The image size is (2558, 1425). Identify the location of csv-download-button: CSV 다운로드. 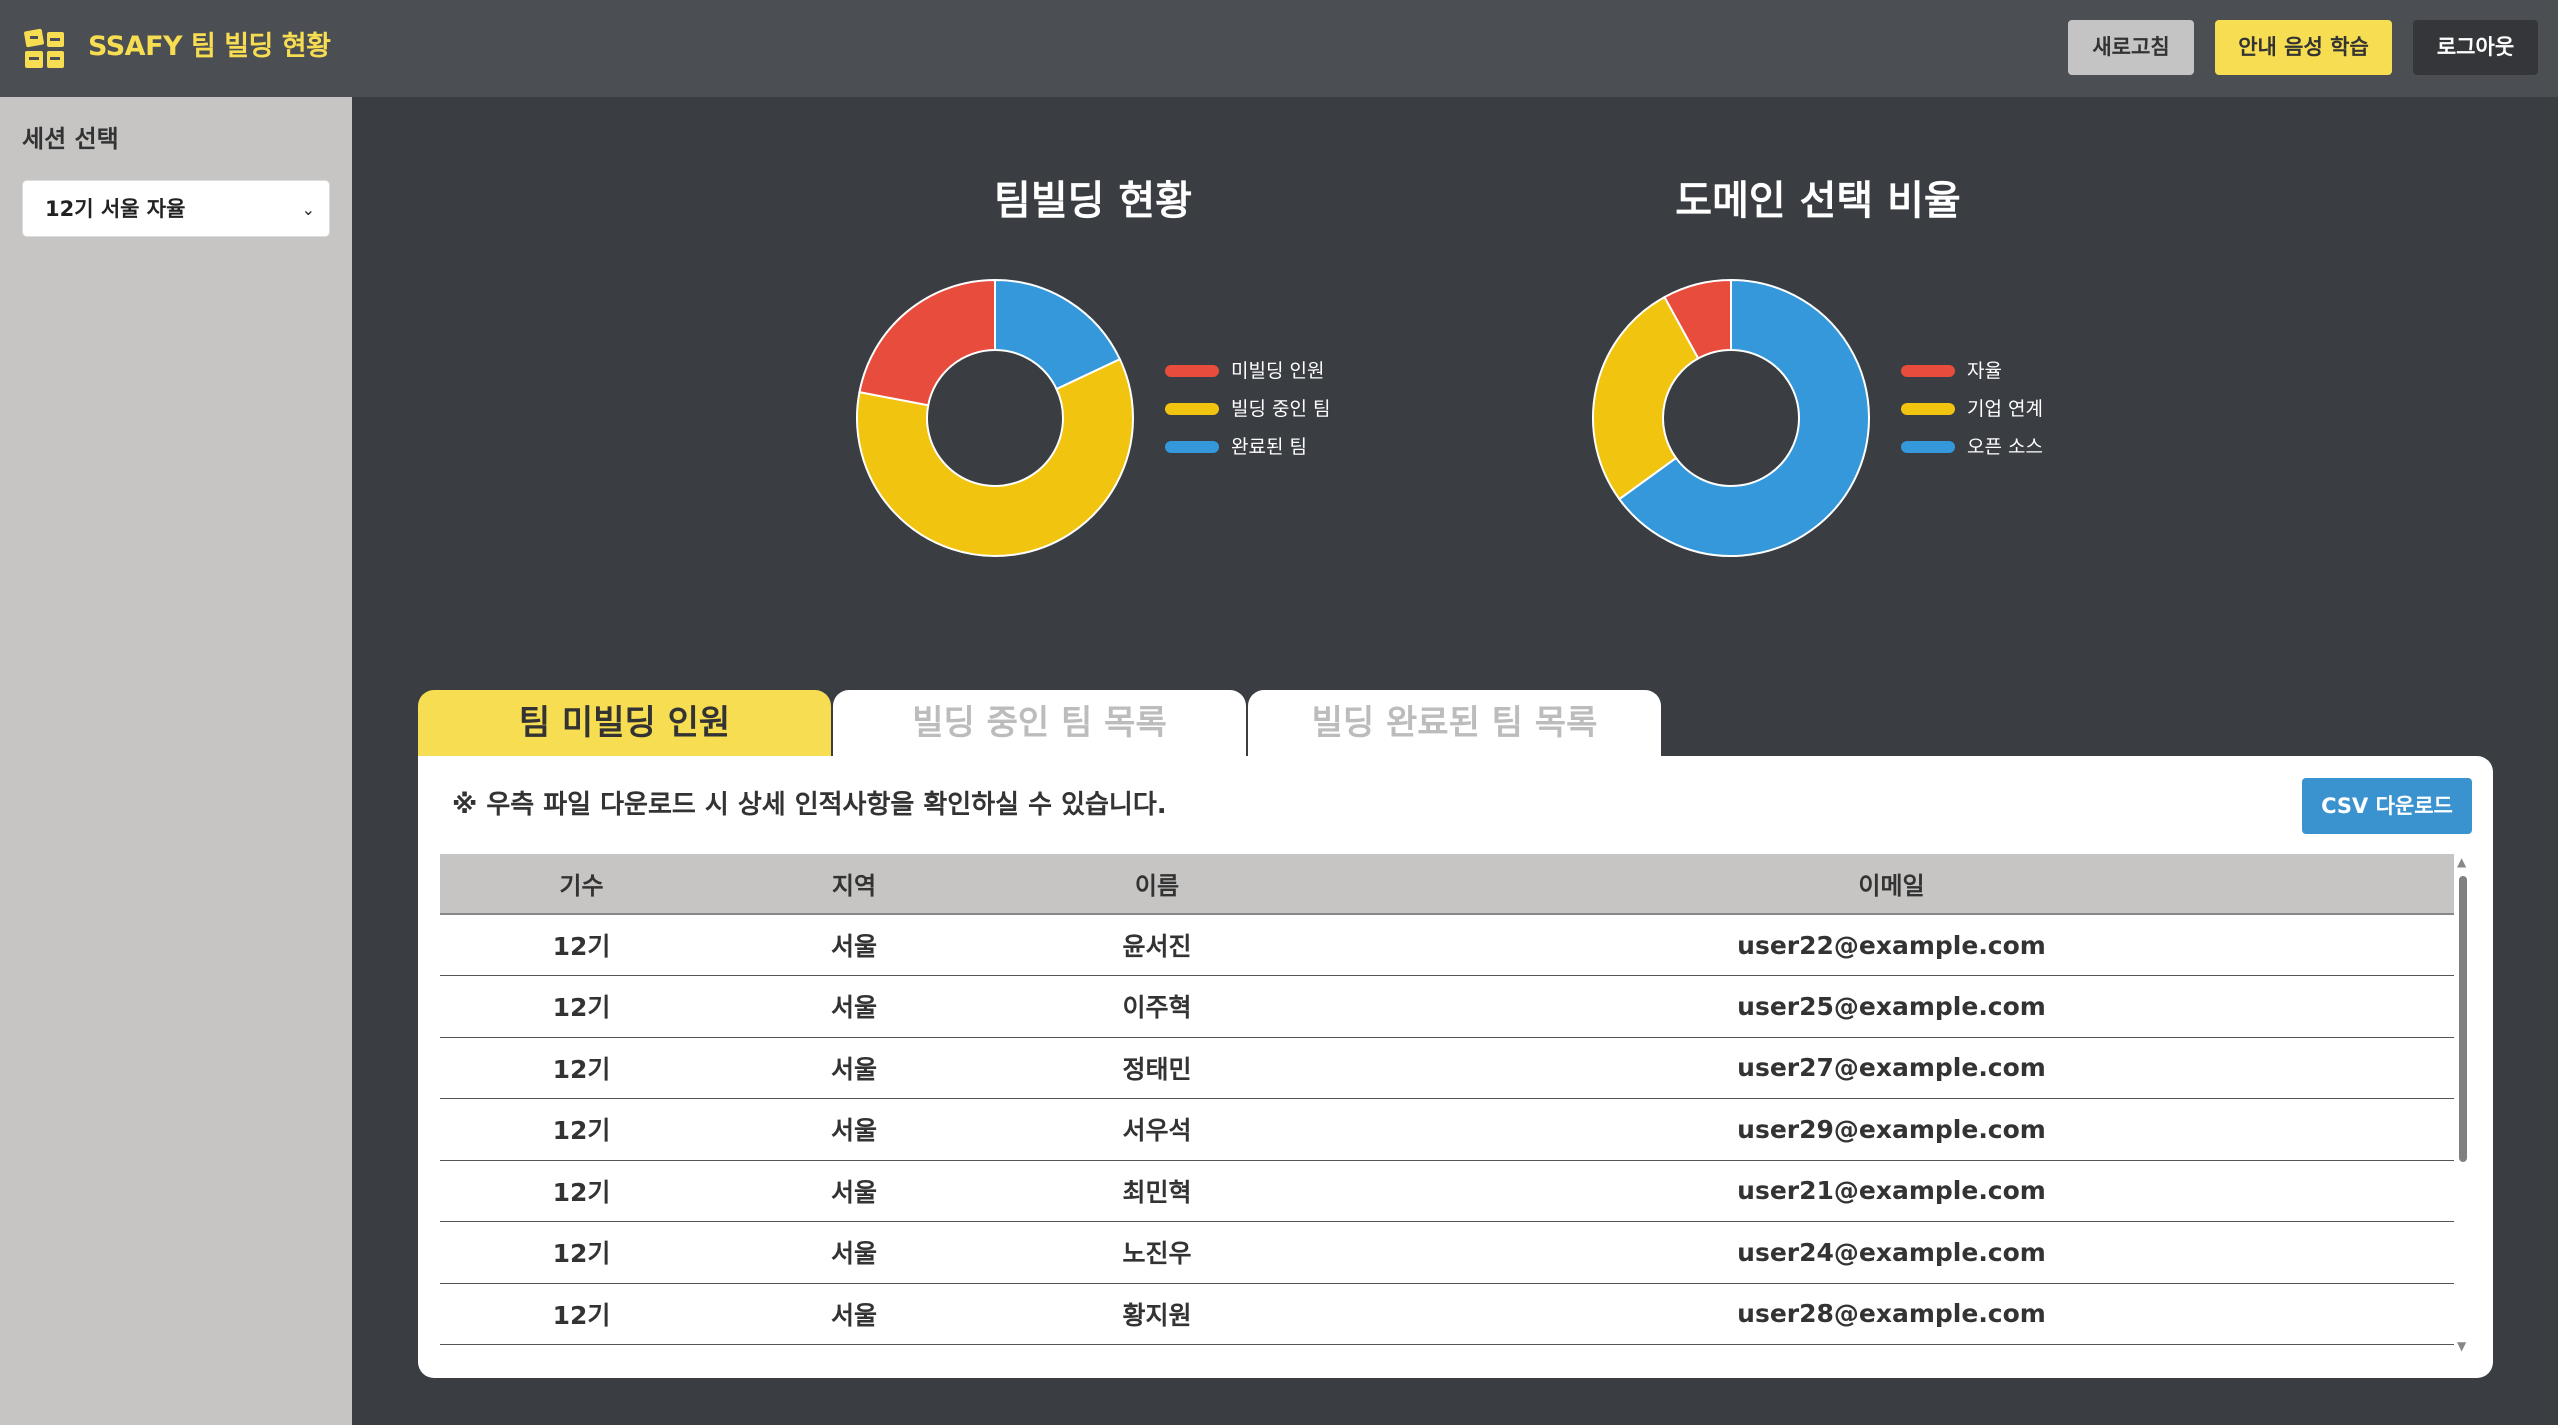
(2387, 806).